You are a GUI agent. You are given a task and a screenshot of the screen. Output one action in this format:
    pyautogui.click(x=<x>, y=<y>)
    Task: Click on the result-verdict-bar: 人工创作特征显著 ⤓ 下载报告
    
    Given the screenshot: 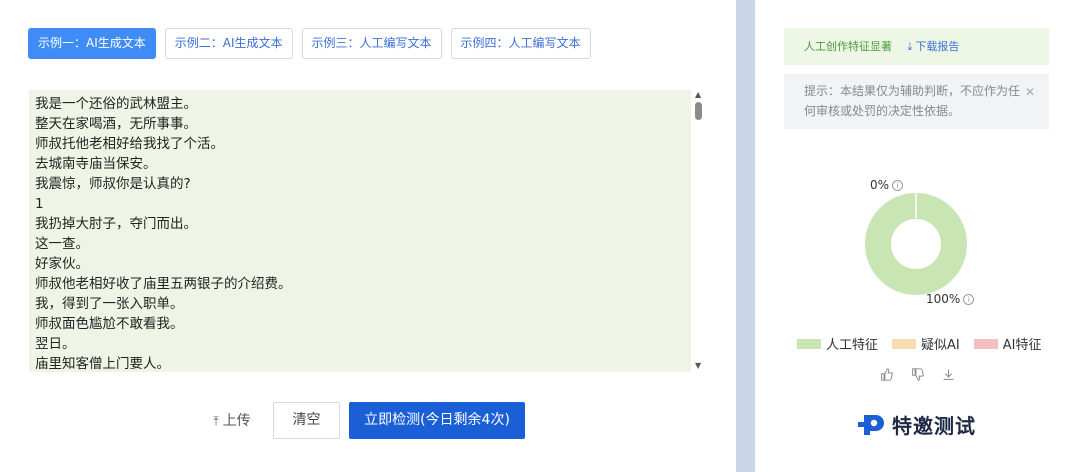 What is the action you would take?
    pyautogui.click(x=916, y=46)
    